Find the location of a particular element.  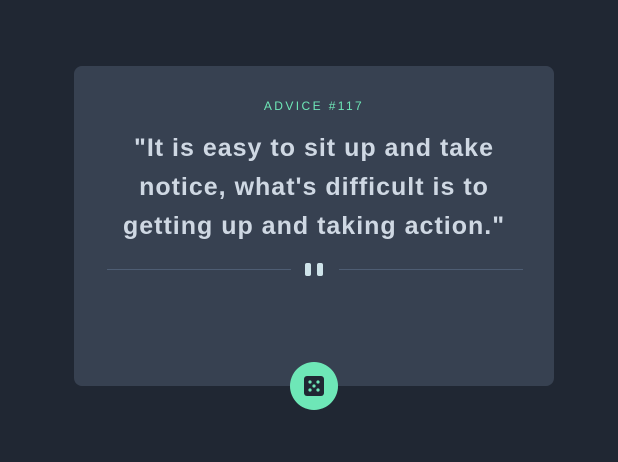

new-advice-button is located at coordinates (314, 386).